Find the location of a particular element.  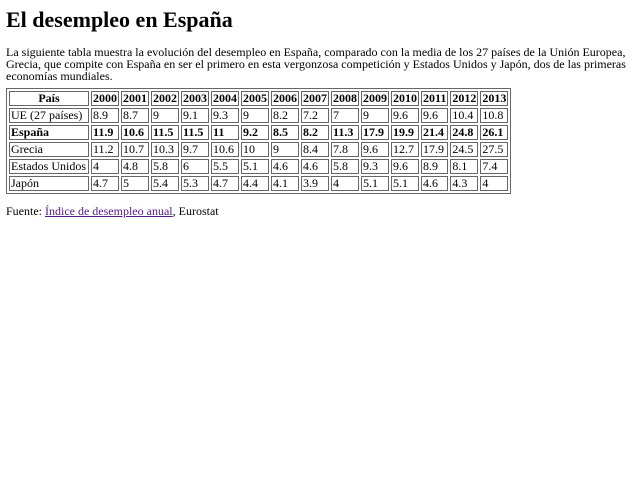

column-header-country: País is located at coordinates (49, 98).